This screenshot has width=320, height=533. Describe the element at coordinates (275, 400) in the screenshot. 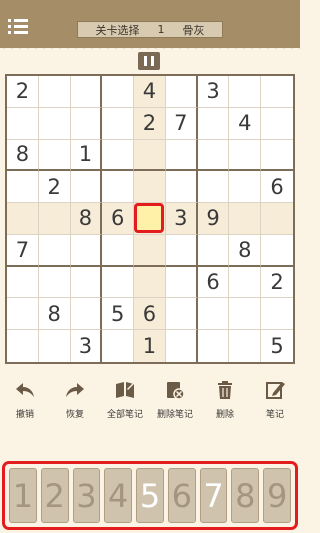

I see `notes-button: 笔记` at that location.